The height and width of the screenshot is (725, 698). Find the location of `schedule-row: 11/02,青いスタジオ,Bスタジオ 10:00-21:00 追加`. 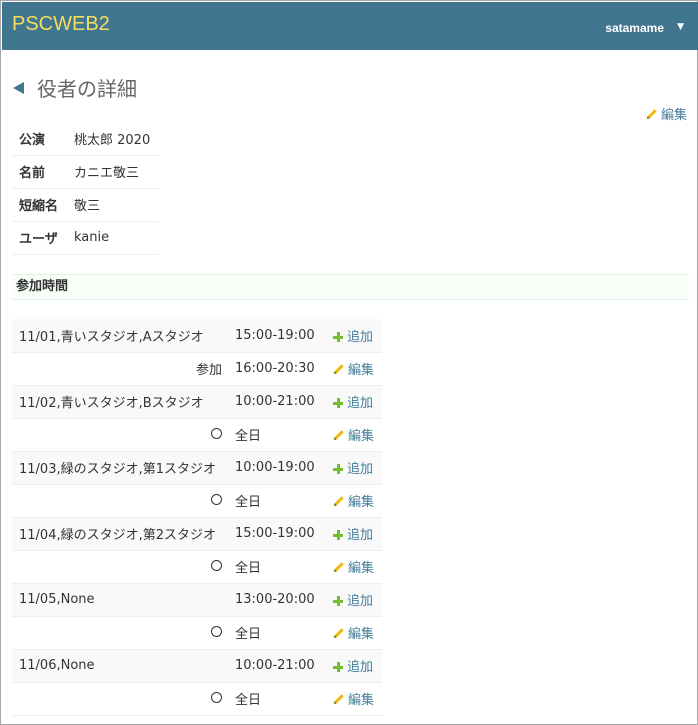

schedule-row: 11/02,青いスタジオ,Bスタジオ 10:00-21:00 追加 is located at coordinates (197, 402).